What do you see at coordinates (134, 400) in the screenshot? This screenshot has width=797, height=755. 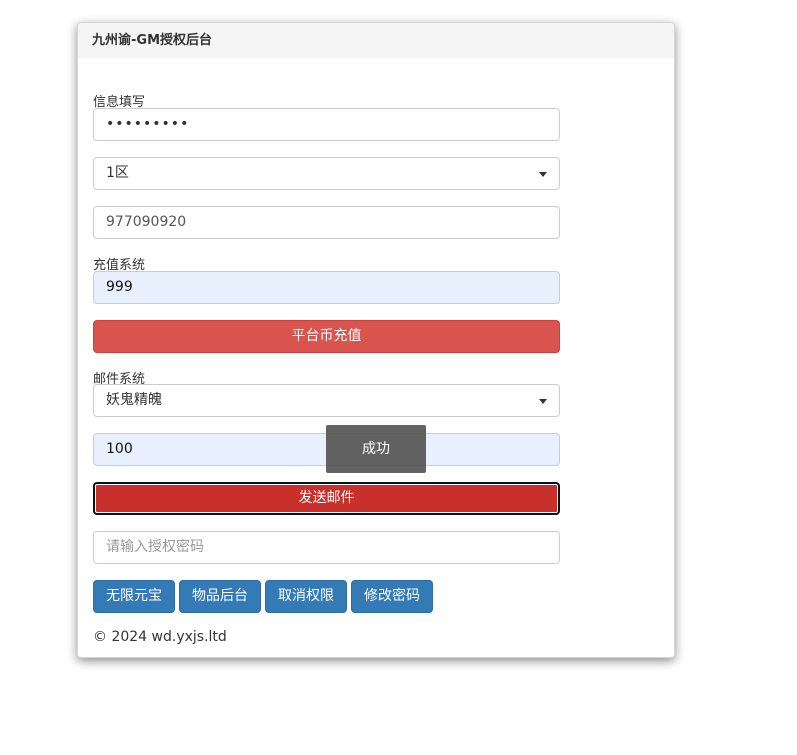 I see `mail-item-select-value: 妖鬼精魄` at bounding box center [134, 400].